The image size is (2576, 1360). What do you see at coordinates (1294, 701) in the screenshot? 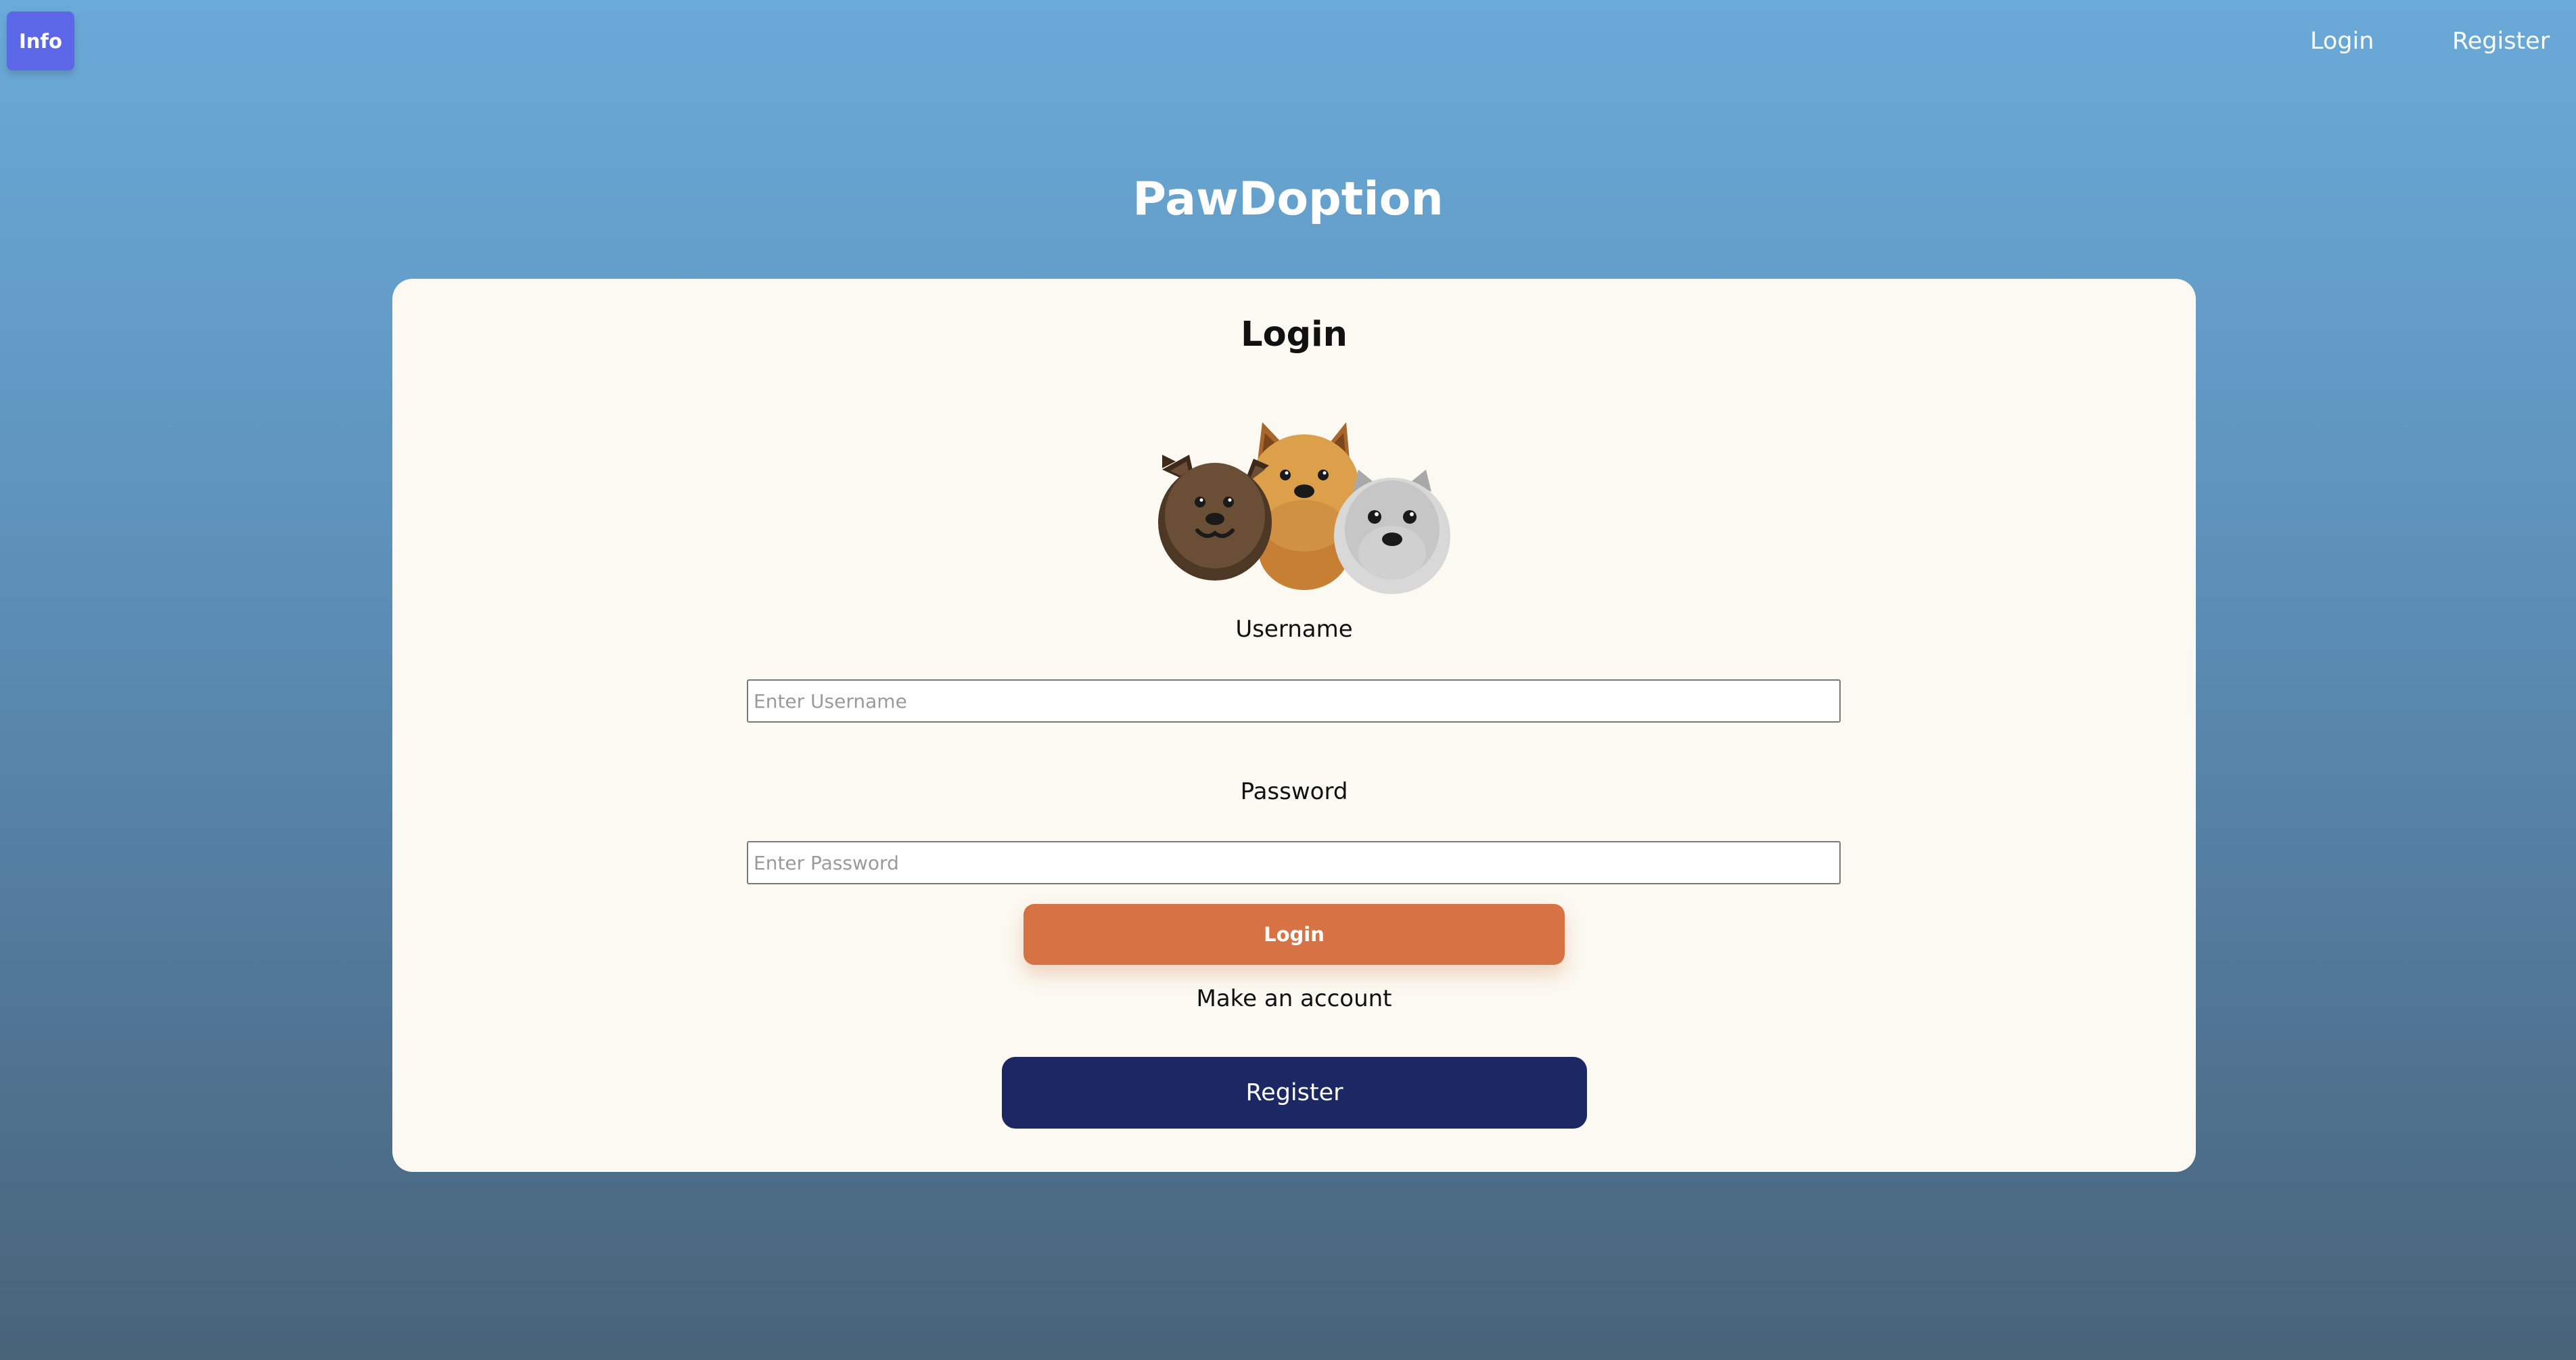
I see `username-input` at bounding box center [1294, 701].